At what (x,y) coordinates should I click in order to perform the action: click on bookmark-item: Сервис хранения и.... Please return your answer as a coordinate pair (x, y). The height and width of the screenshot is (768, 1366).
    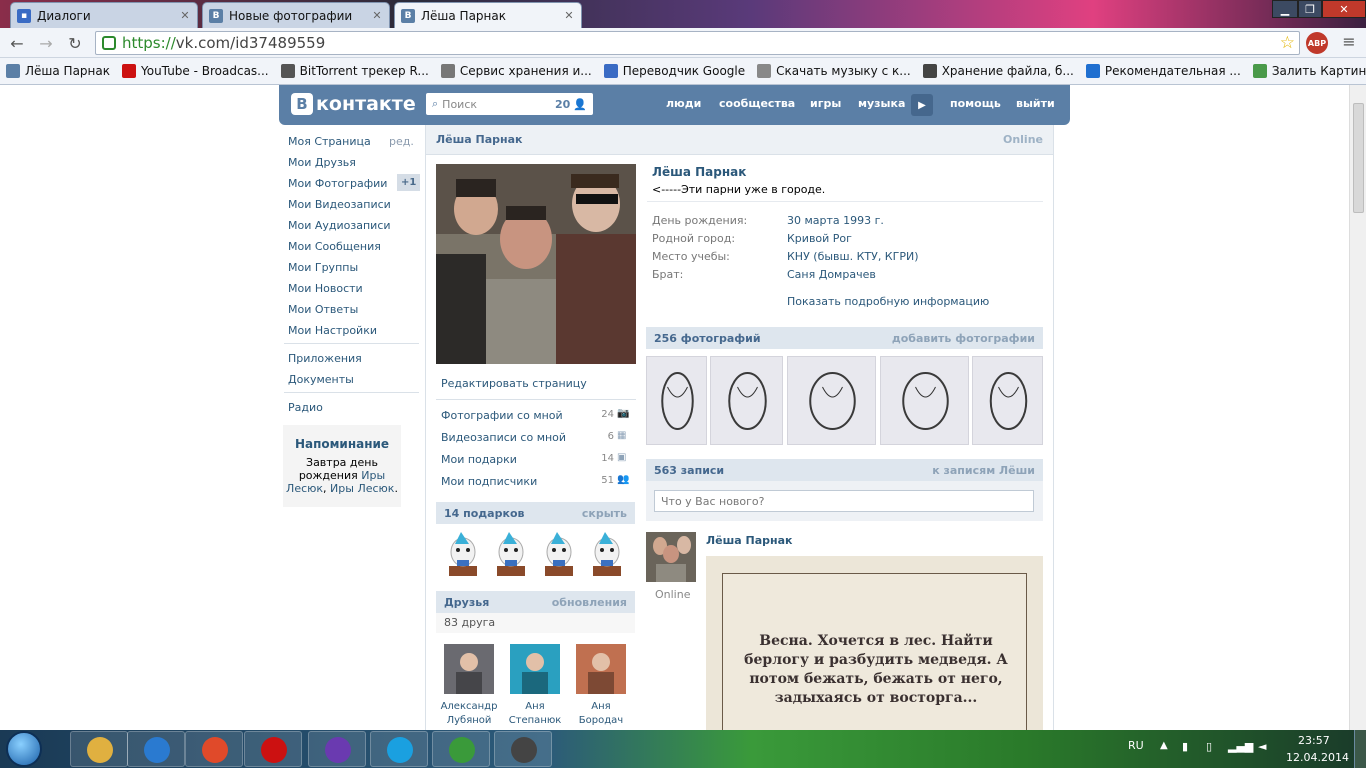
    Looking at the image, I should click on (516, 71).